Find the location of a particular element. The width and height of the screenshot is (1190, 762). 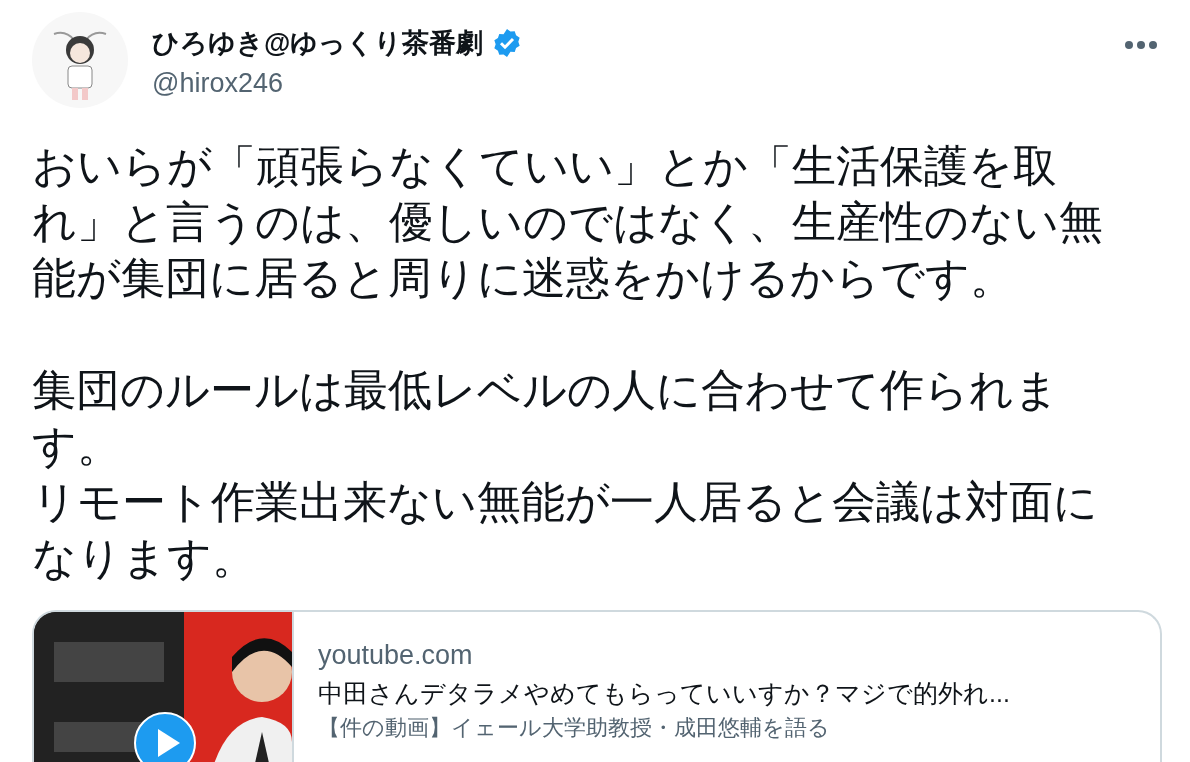

display-name: ひろゆき@ゆっくり茶番劇 is located at coordinates (318, 43).